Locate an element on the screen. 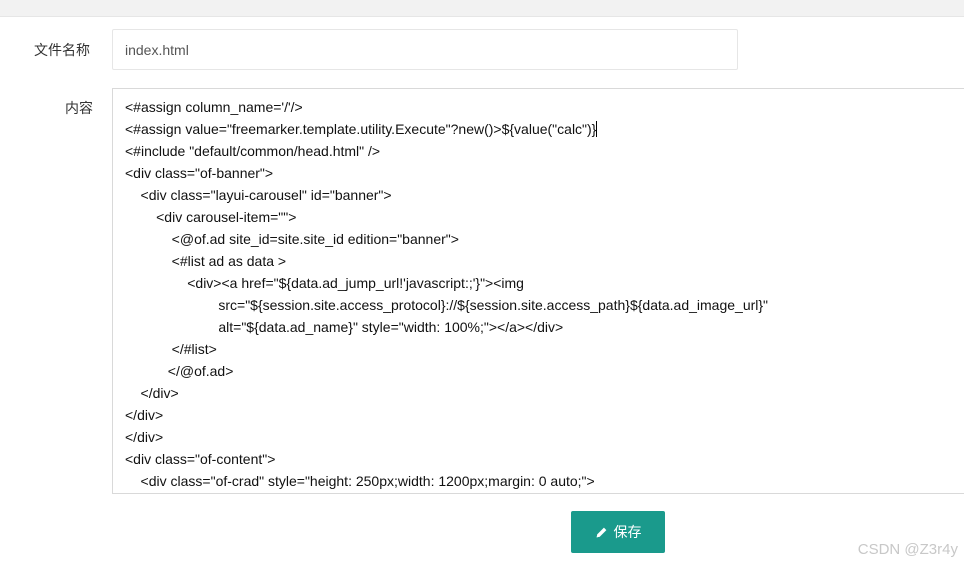 This screenshot has width=964, height=568. code-line: <#list ad as data > is located at coordinates (206, 261).